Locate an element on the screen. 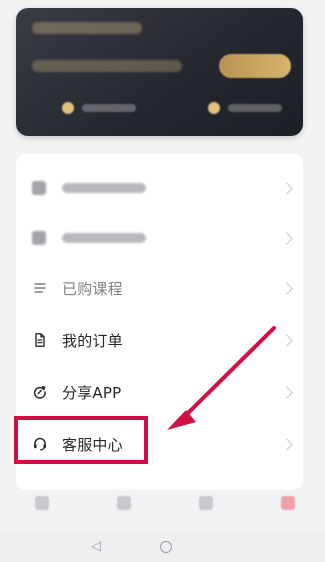 The image size is (325, 562). card-title-placeholder is located at coordinates (87, 28).